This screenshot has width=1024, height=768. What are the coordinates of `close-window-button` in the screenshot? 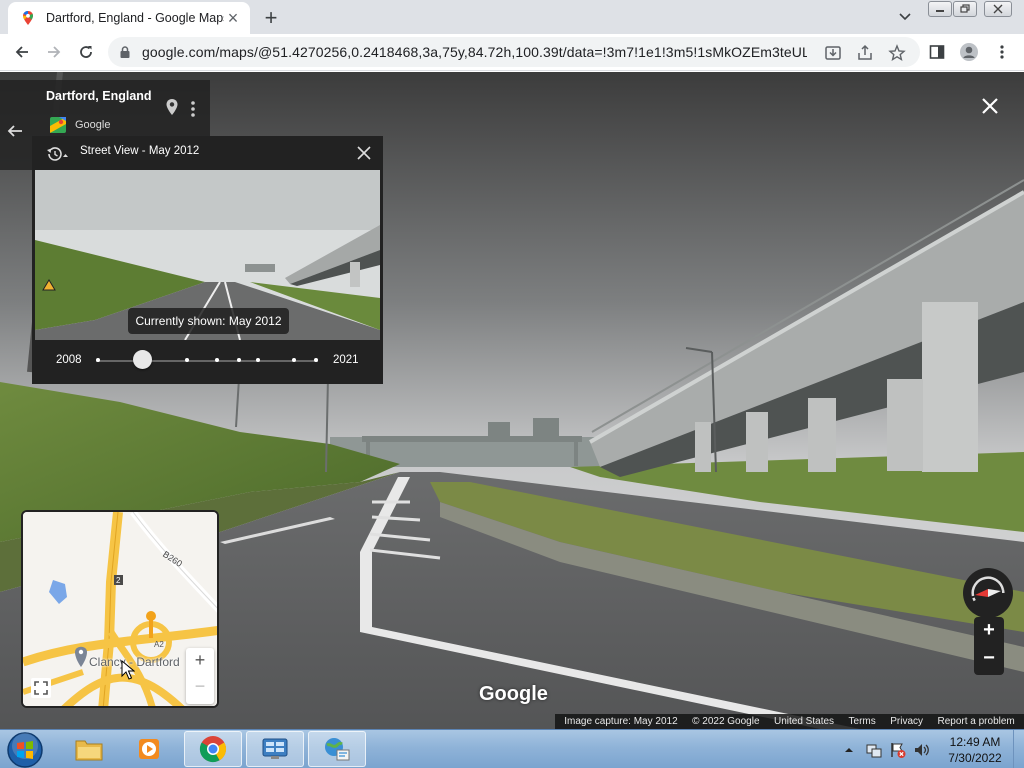 It's located at (998, 9).